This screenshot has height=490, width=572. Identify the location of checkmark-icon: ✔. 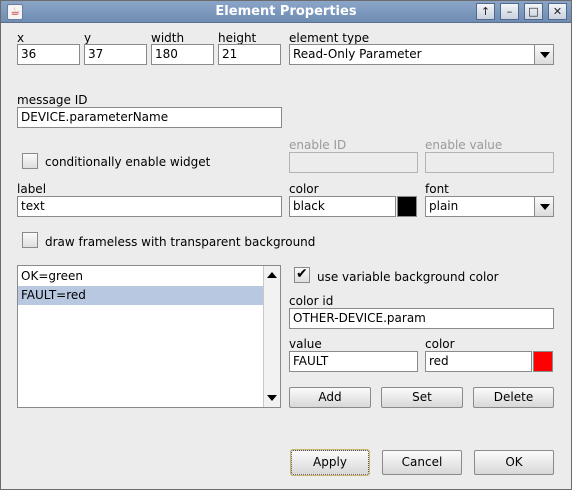
(302, 274).